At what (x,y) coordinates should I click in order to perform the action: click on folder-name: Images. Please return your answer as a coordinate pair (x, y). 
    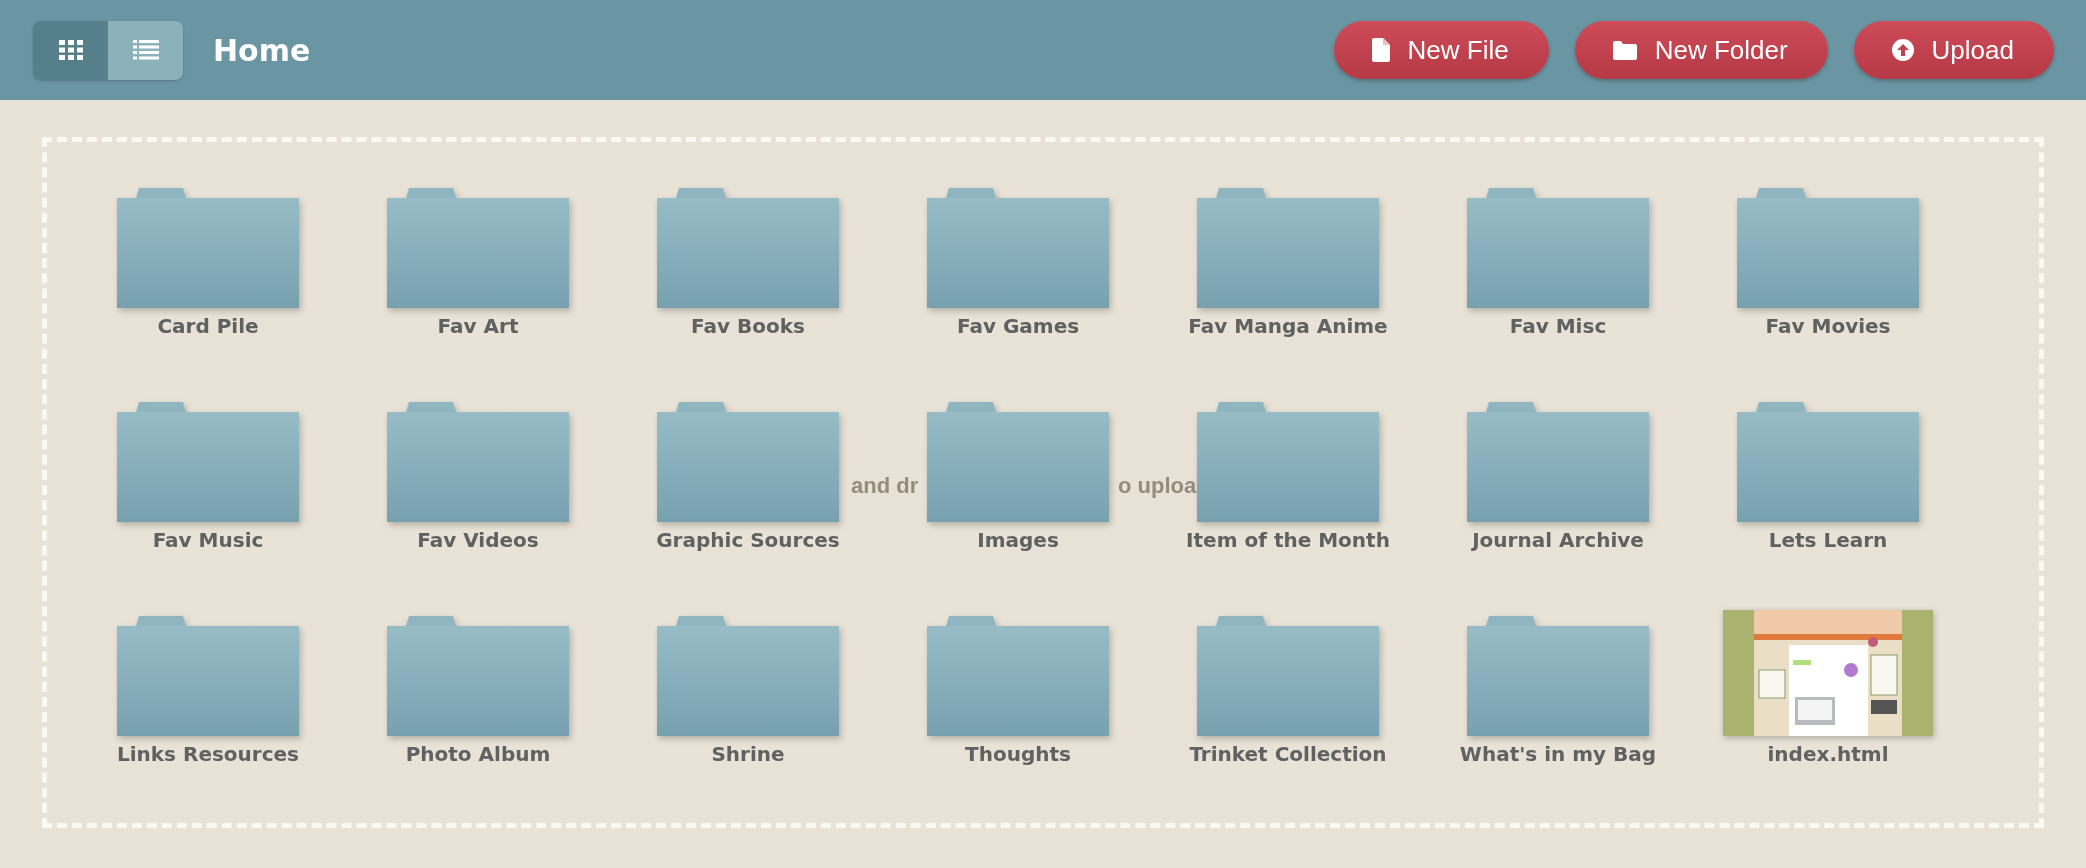
    Looking at the image, I should click on (1018, 540).